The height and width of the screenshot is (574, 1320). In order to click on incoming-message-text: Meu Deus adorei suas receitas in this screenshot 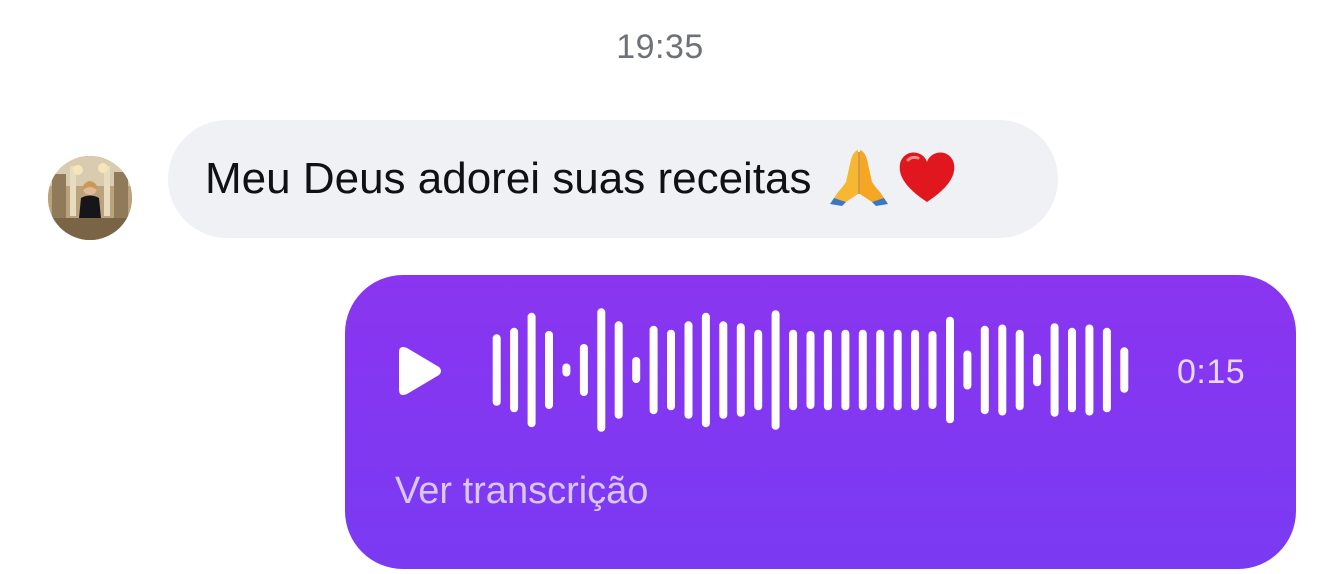, I will do `click(508, 178)`.